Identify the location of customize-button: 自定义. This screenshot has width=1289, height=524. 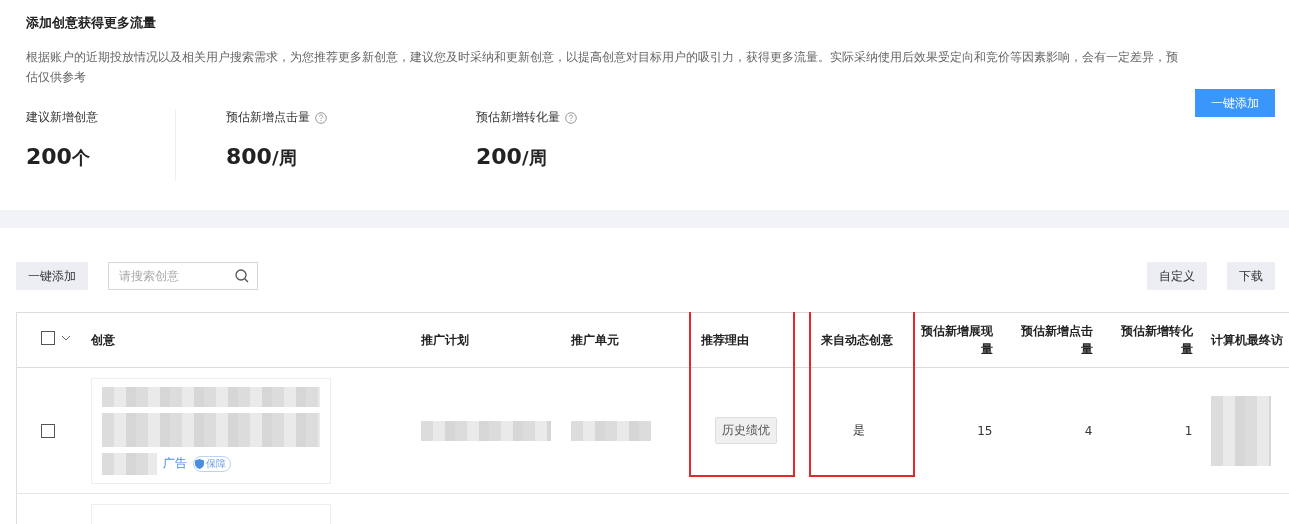
(1177, 276).